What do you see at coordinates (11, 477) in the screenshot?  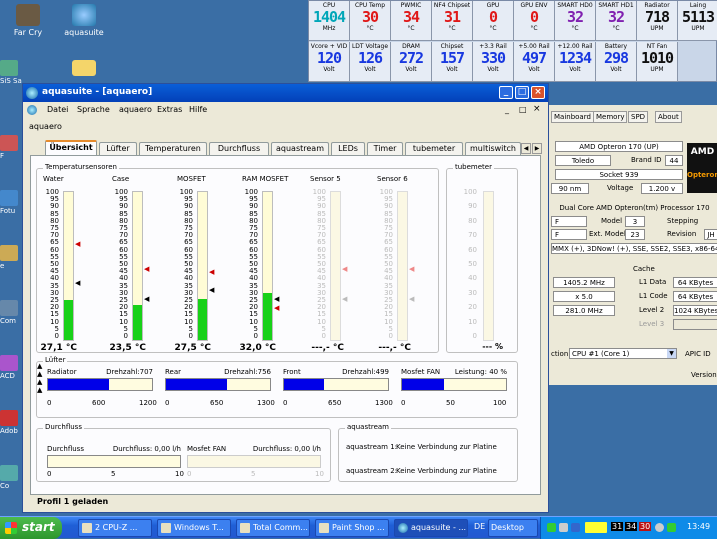 I see `desktop-icon-side: Co` at bounding box center [11, 477].